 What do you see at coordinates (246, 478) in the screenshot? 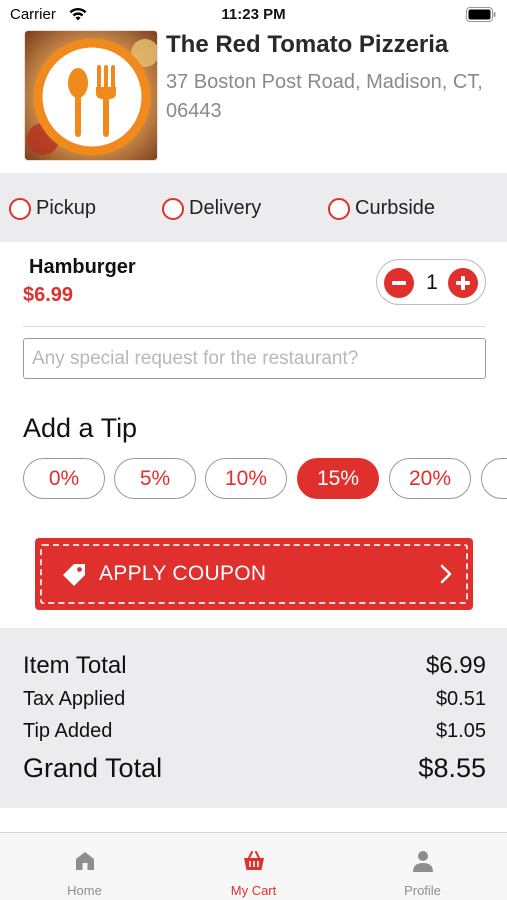
I see `tip-option-10: 10%` at bounding box center [246, 478].